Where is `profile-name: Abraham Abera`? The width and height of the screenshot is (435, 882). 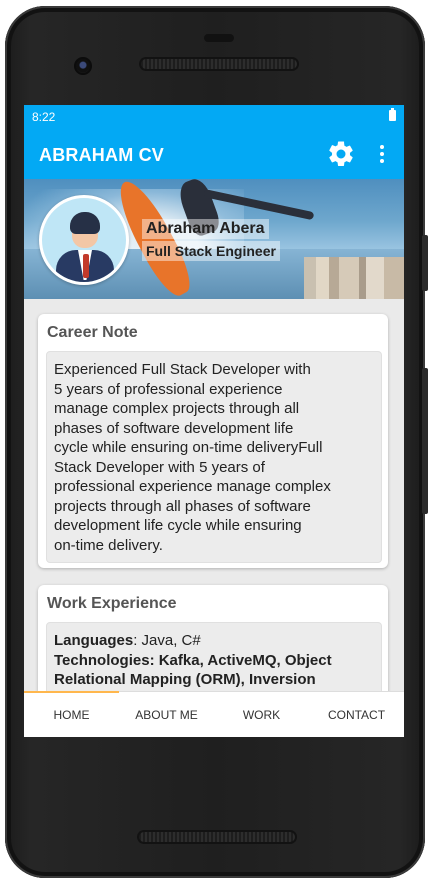
profile-name: Abraham Abera is located at coordinates (205, 228).